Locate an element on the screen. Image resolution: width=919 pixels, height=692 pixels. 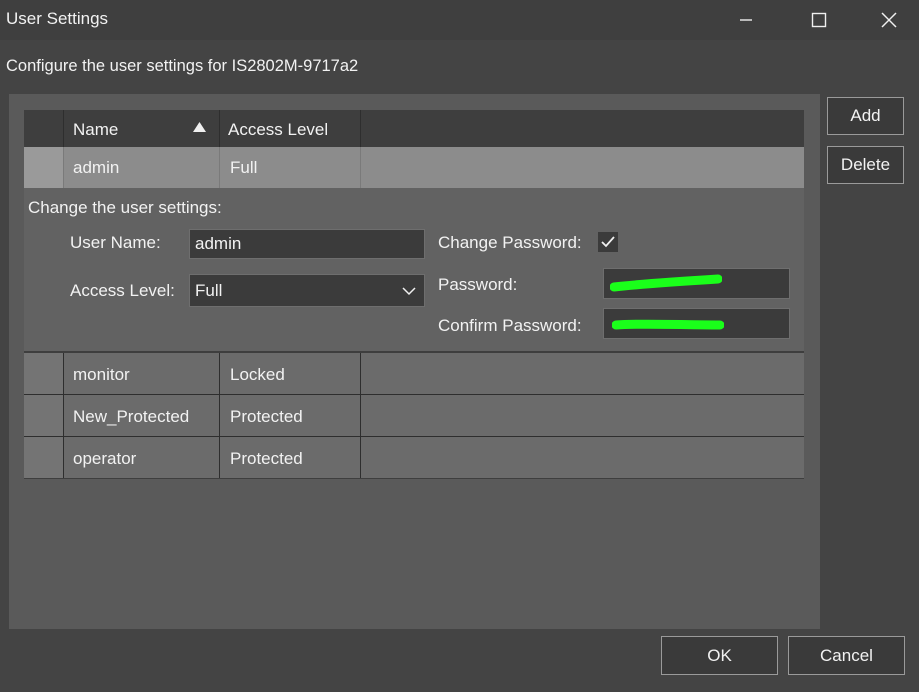
details-heading: Change the user settings: is located at coordinates (125, 207).